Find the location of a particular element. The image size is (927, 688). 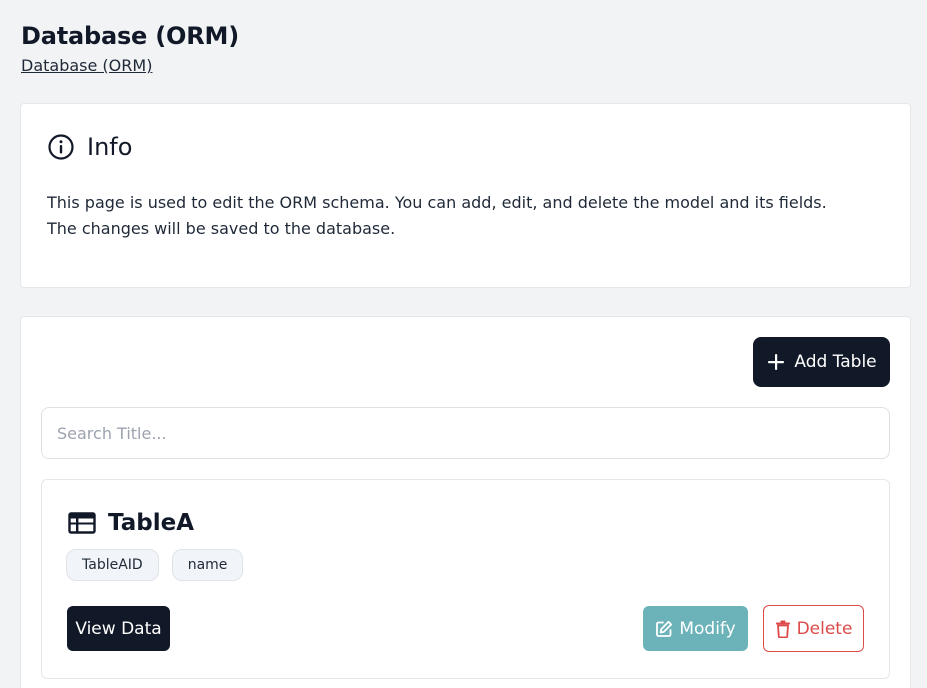

info-circle-icon is located at coordinates (61, 147).